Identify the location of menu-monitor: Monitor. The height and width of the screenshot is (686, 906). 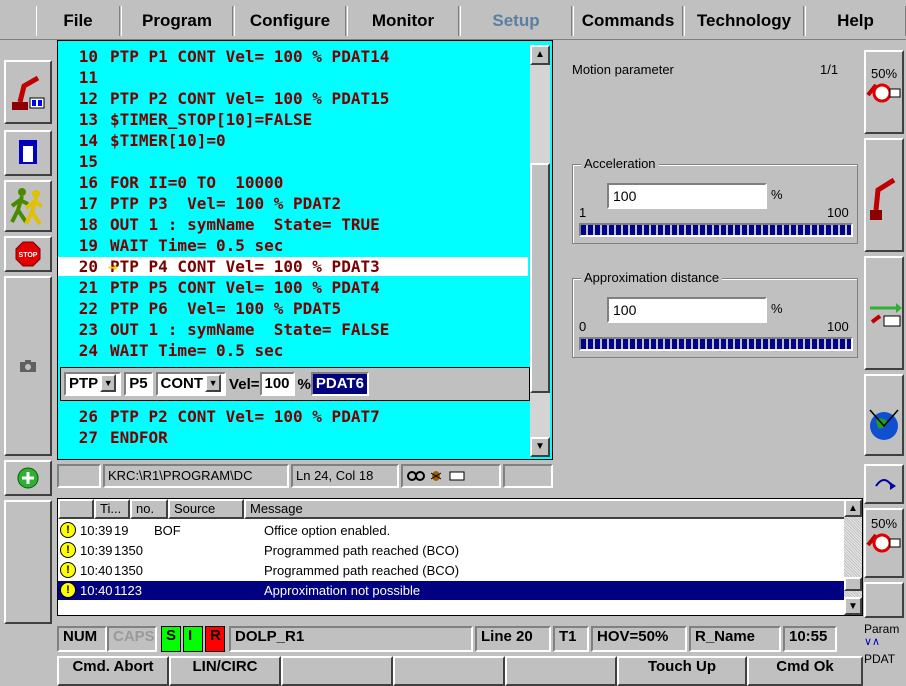
(403, 21).